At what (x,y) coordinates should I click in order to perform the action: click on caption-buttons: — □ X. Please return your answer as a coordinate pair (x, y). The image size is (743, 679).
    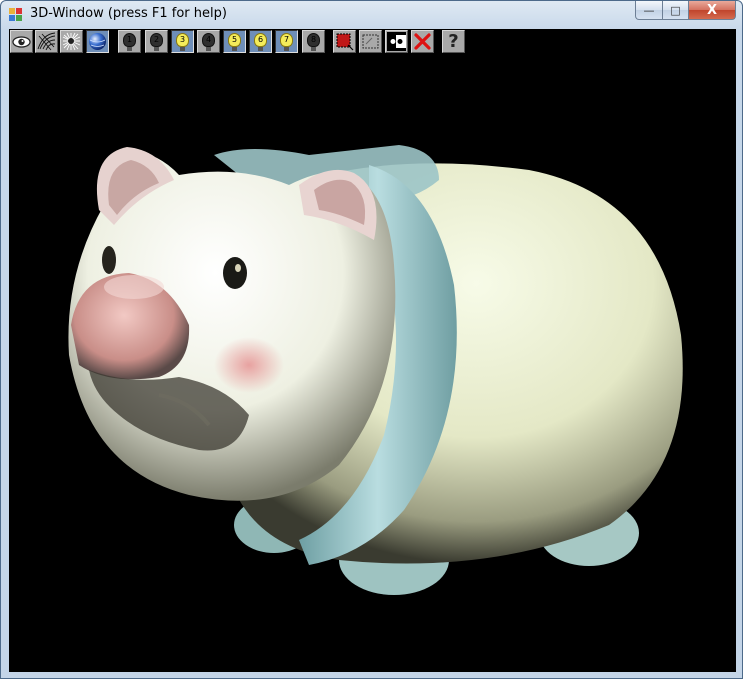
    Looking at the image, I should click on (685, 10).